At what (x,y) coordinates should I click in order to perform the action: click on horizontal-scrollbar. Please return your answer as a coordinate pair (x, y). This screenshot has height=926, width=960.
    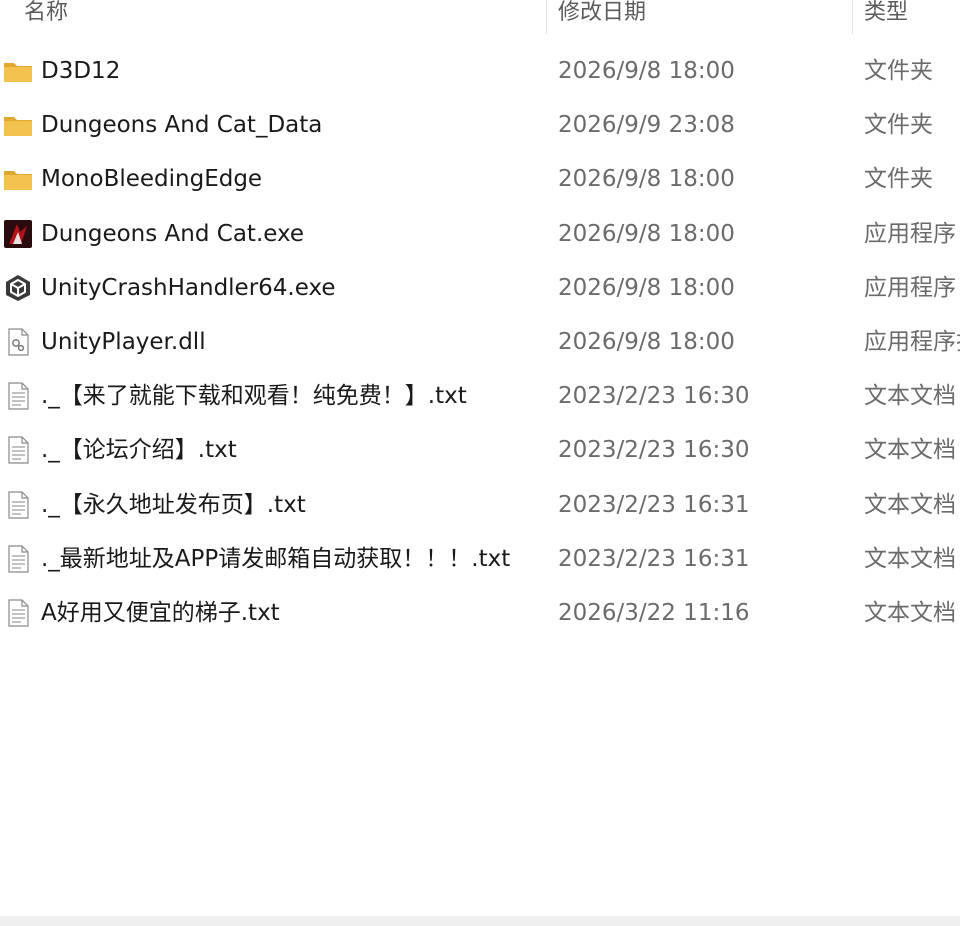
    Looking at the image, I should click on (480, 921).